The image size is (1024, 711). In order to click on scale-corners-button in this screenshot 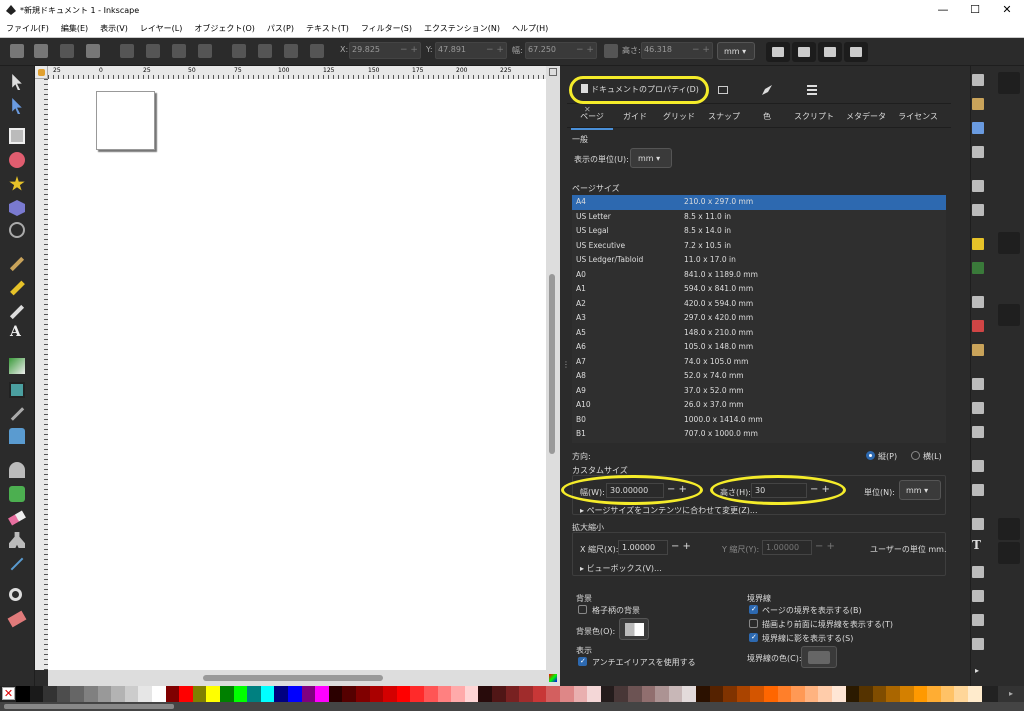, I will do `click(804, 52)`.